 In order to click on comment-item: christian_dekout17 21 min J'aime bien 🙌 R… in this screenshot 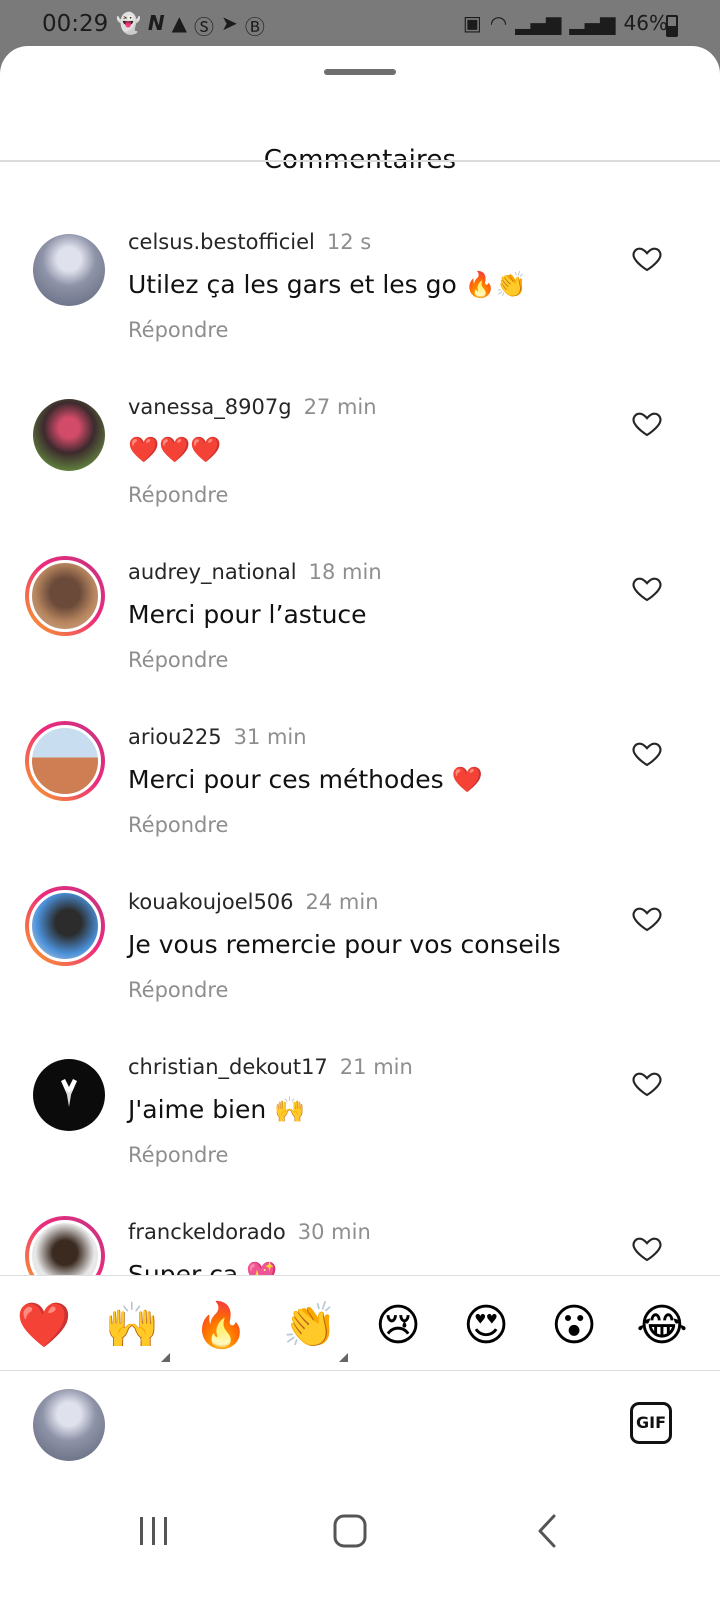, I will do `click(360, 1077)`.